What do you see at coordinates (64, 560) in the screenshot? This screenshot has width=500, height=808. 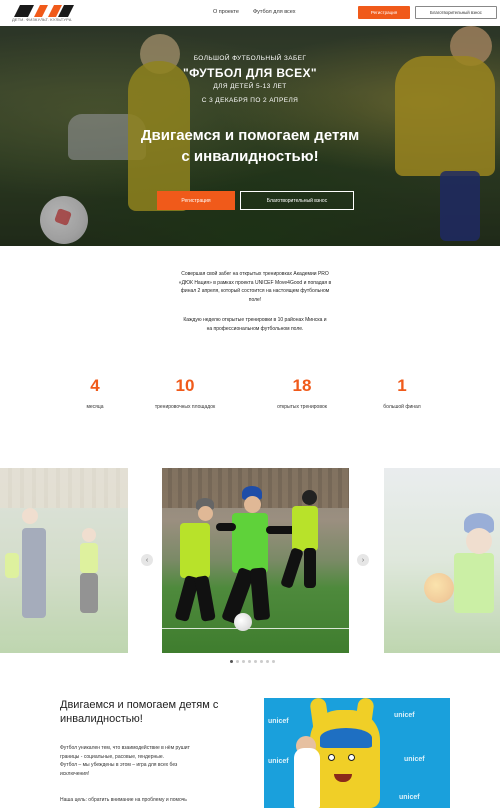 I see `carousel-slide-prev` at bounding box center [64, 560].